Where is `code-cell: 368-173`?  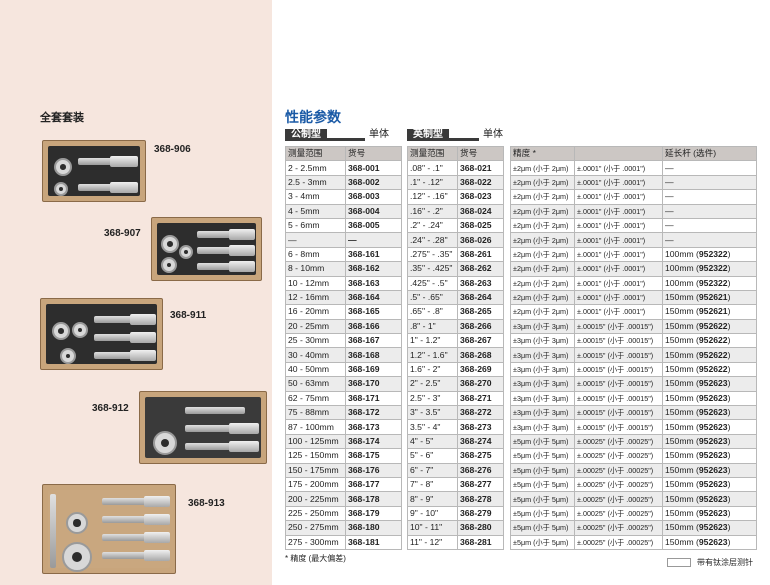 code-cell: 368-173 is located at coordinates (373, 427).